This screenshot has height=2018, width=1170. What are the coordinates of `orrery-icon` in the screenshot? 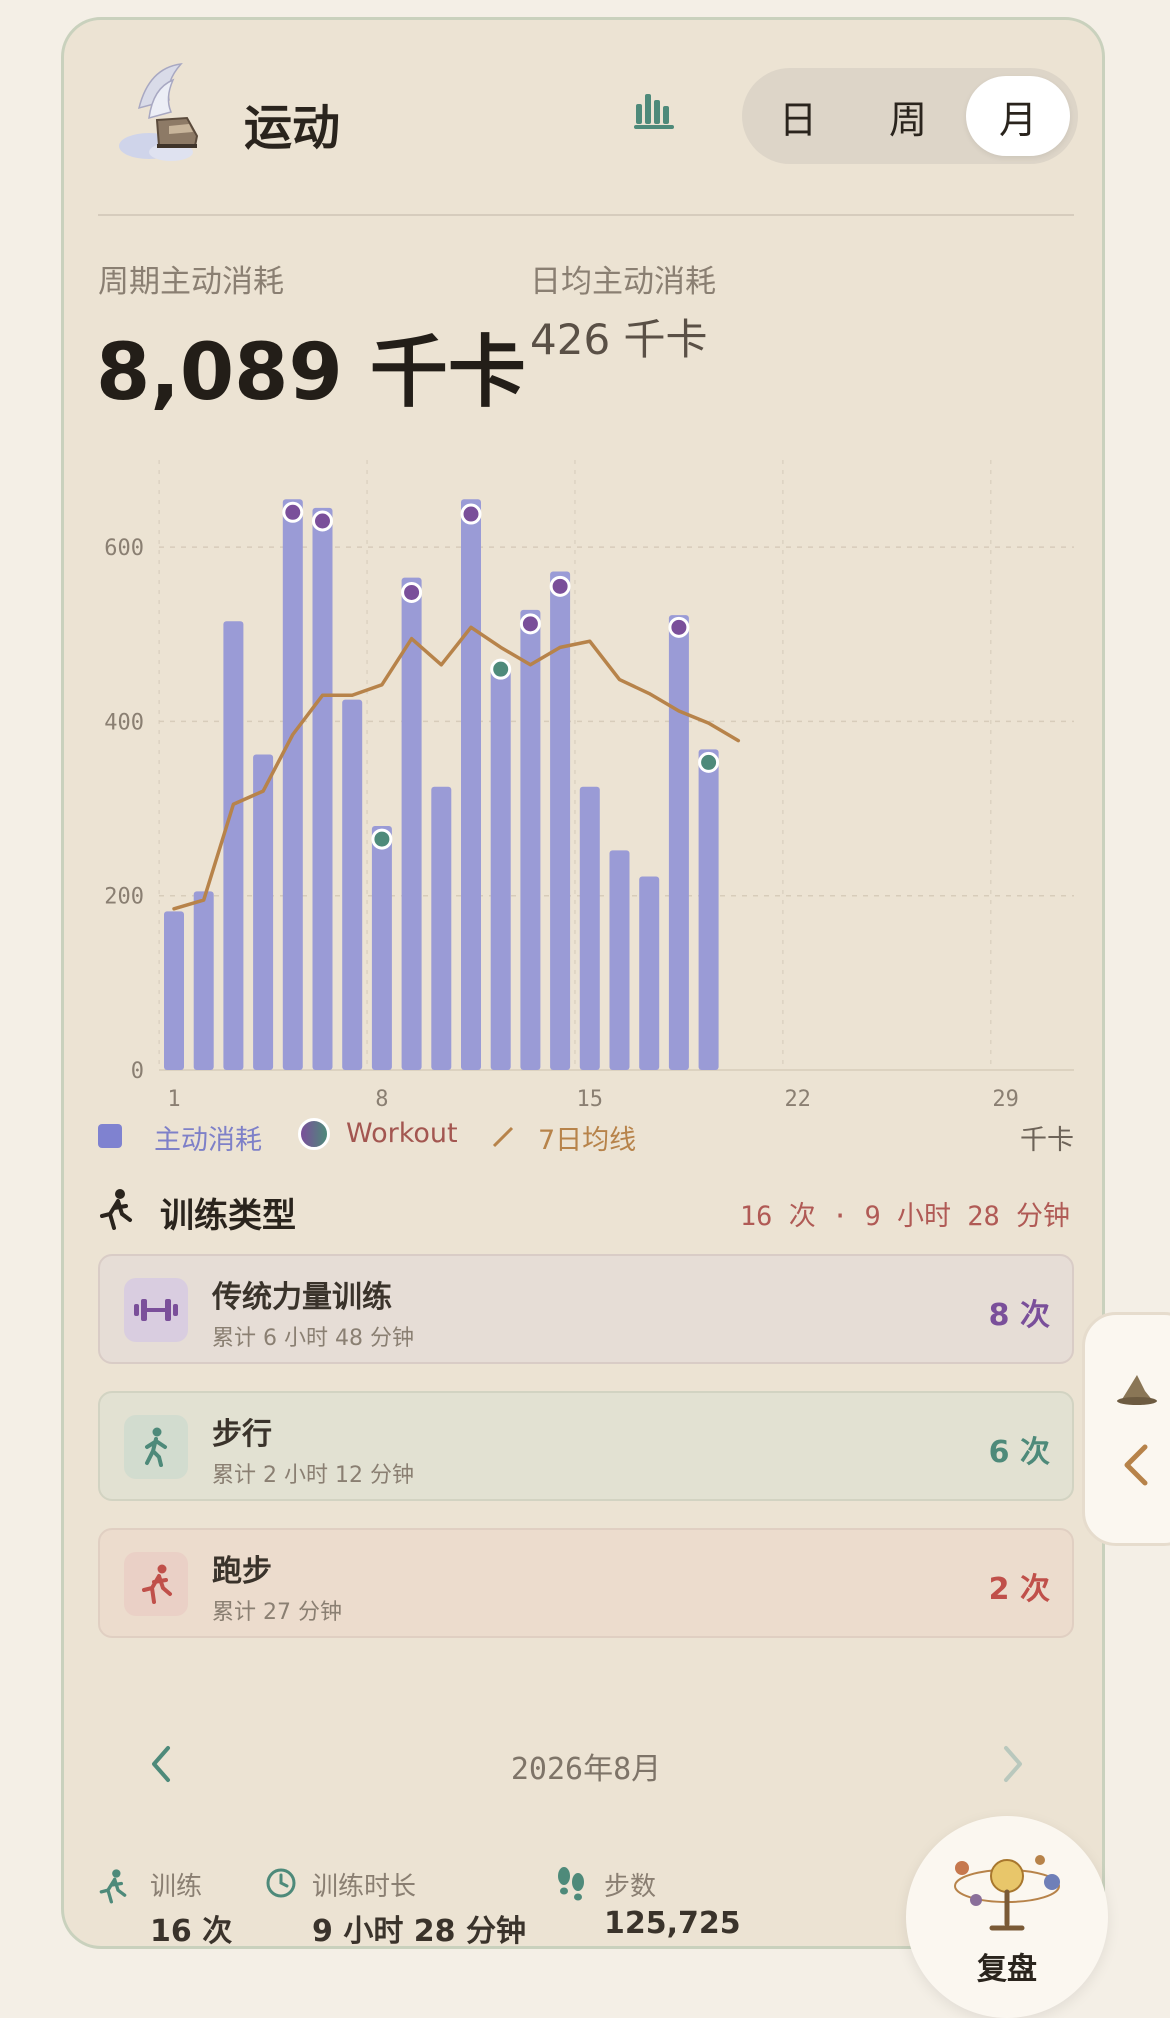 It's located at (1007, 1893).